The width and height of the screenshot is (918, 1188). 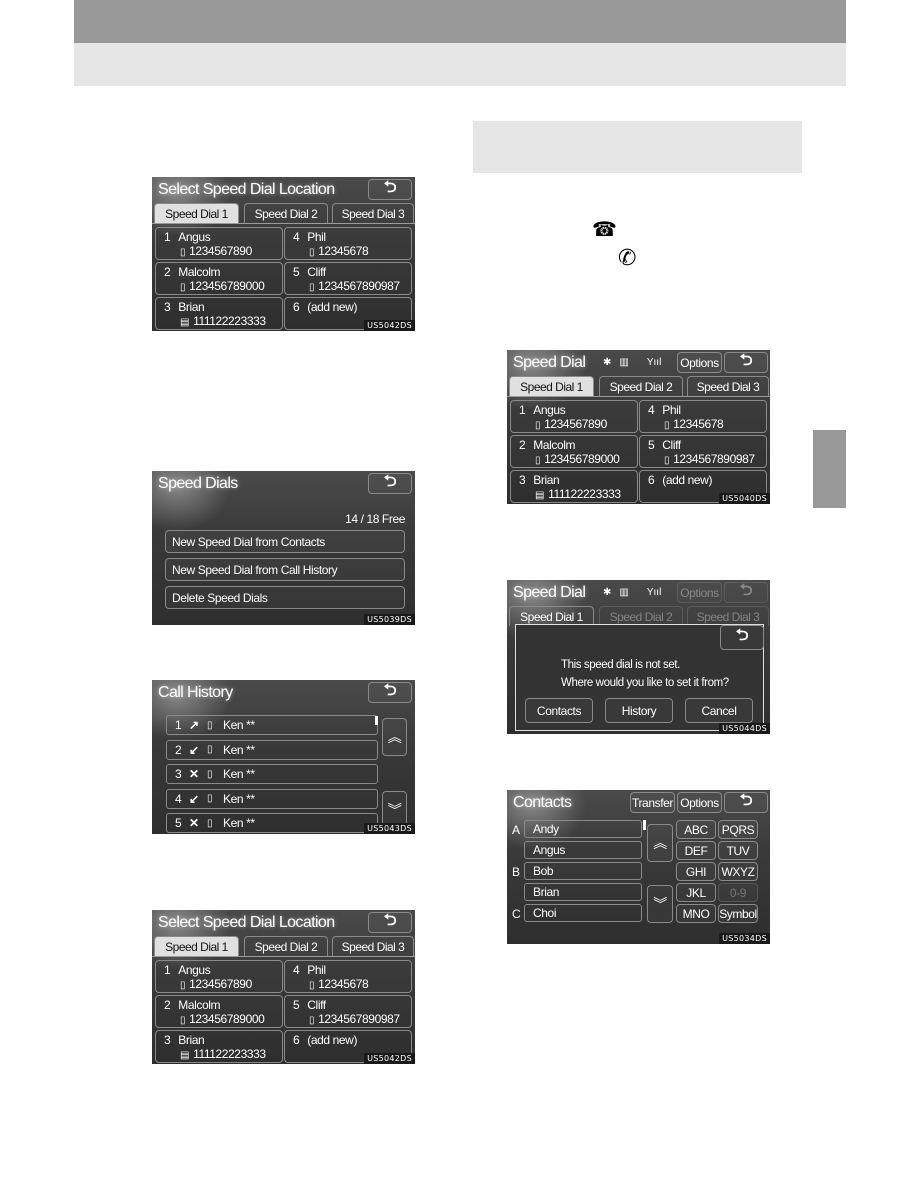 I want to click on slot-contact-name: Malcolm, so click(x=554, y=445).